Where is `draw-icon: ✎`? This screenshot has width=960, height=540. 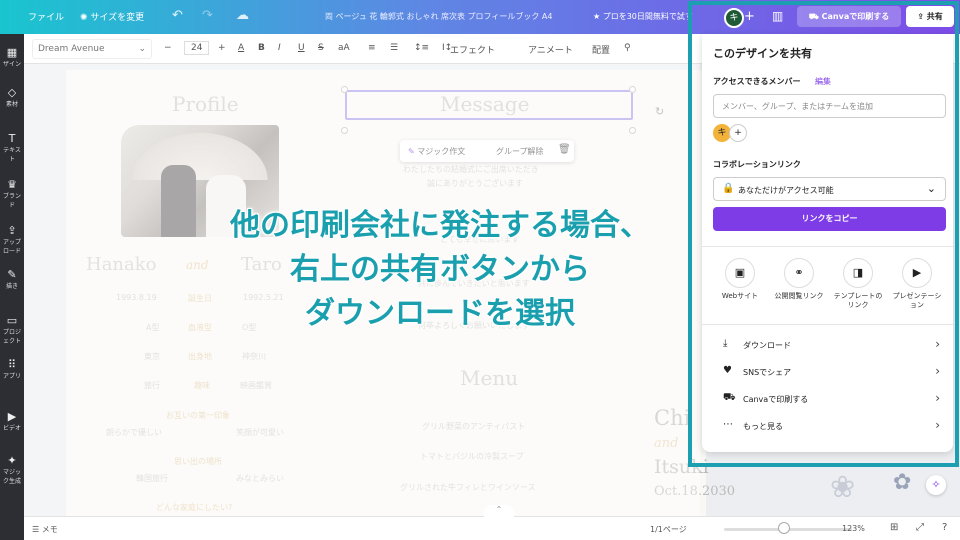
draw-icon: ✎ is located at coordinates (12, 274).